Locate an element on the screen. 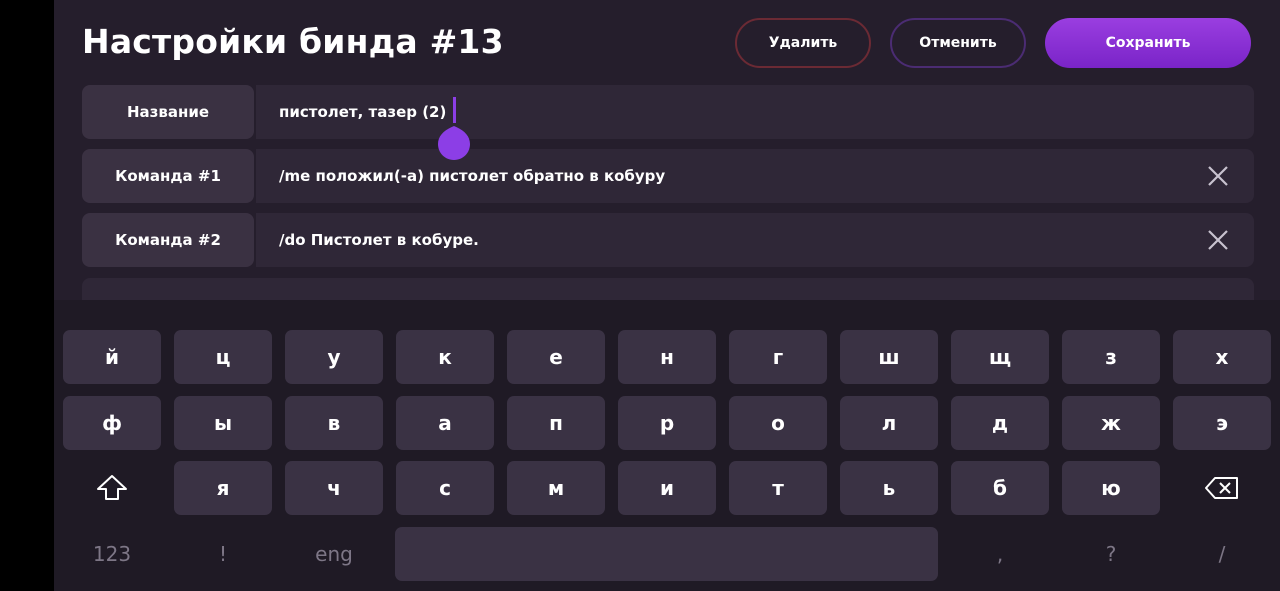  backspace-icon is located at coordinates (1221, 488).